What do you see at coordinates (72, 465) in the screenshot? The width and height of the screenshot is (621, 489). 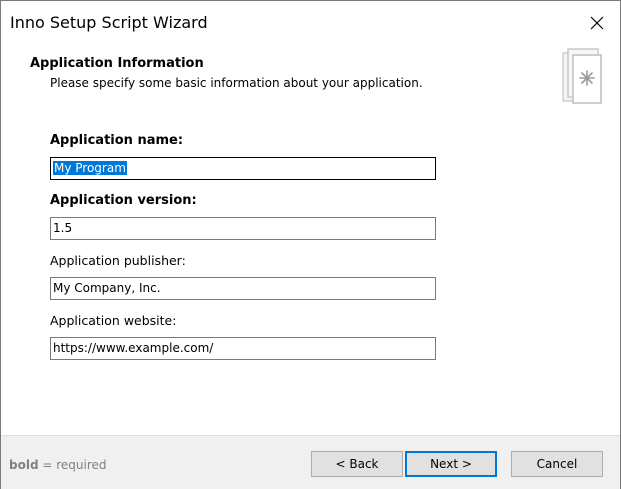 I see `required-legend-text: = required` at bounding box center [72, 465].